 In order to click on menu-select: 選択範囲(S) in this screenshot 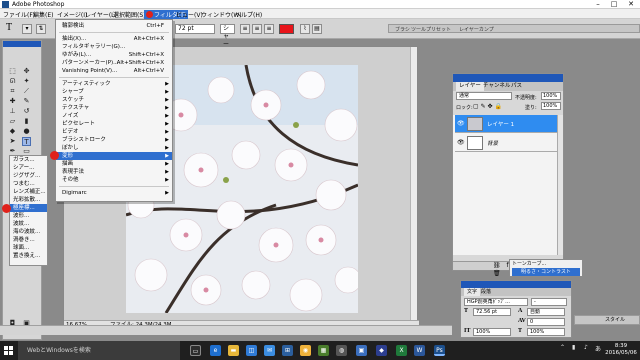, I will do `click(129, 14)`.